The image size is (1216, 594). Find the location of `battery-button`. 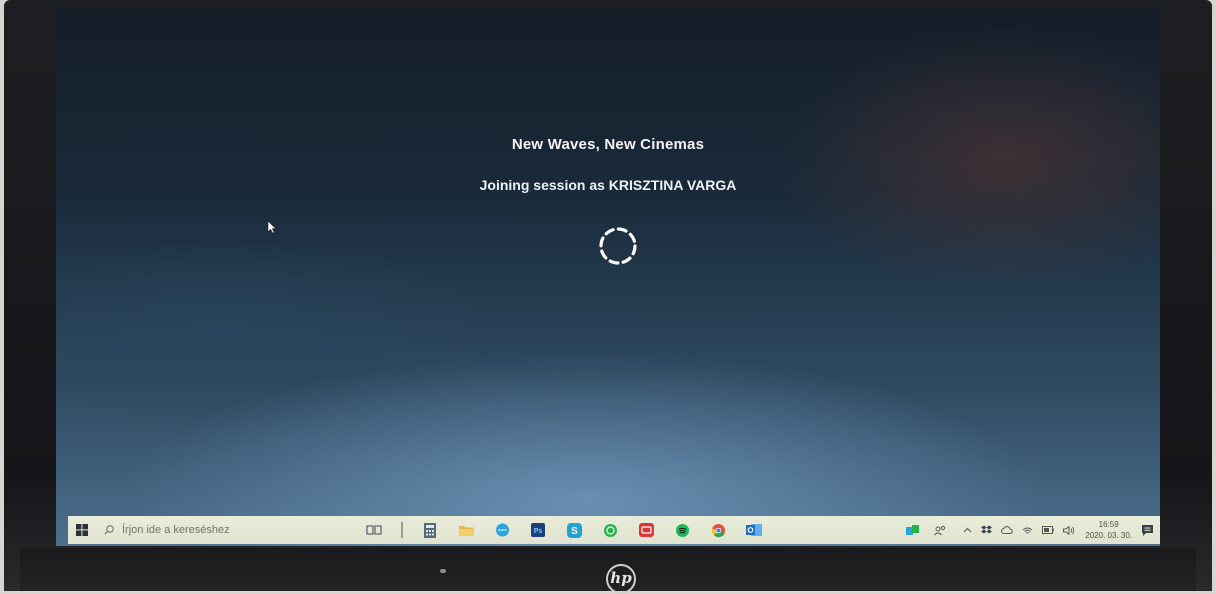

battery-button is located at coordinates (1048, 530).